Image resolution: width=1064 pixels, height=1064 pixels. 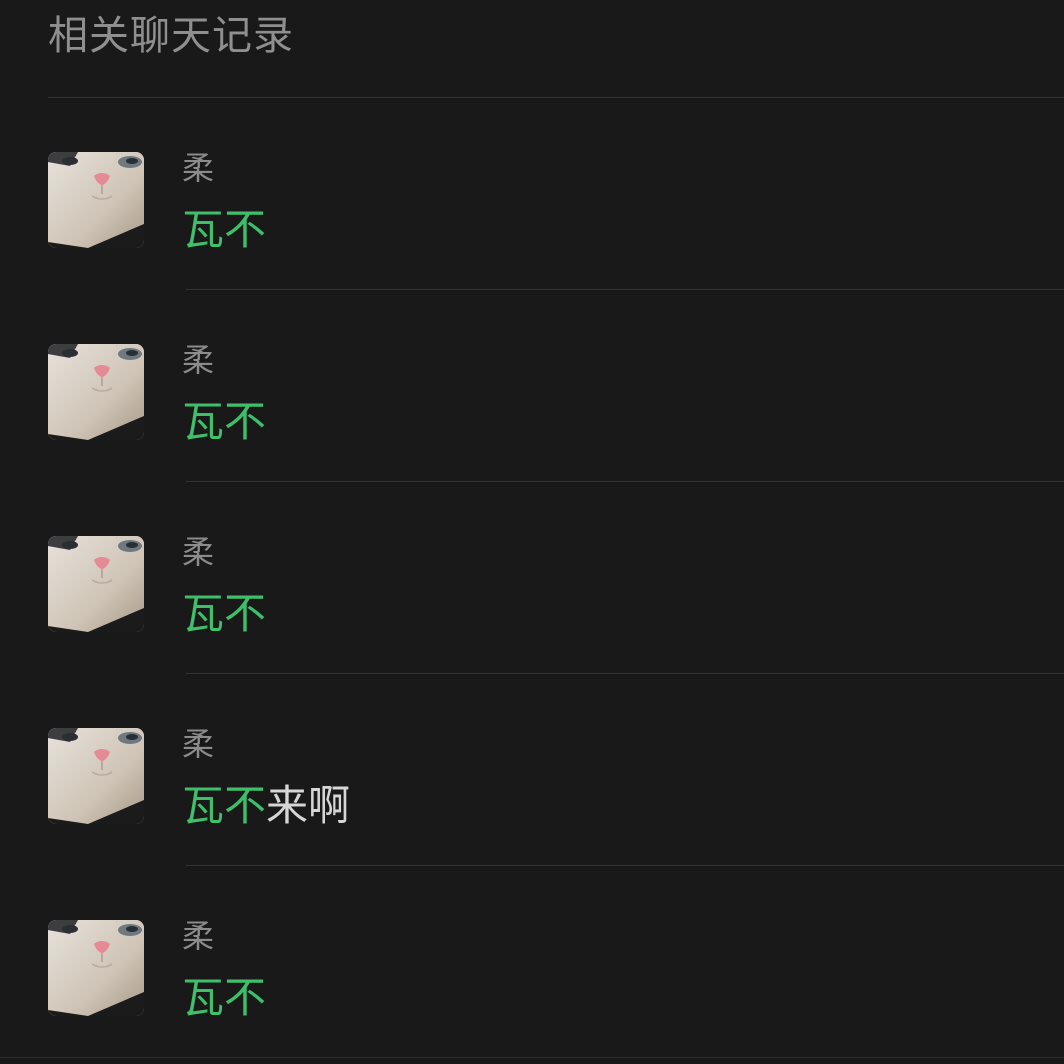 I want to click on message-snippet: 瓦不来啊, so click(x=266, y=806).